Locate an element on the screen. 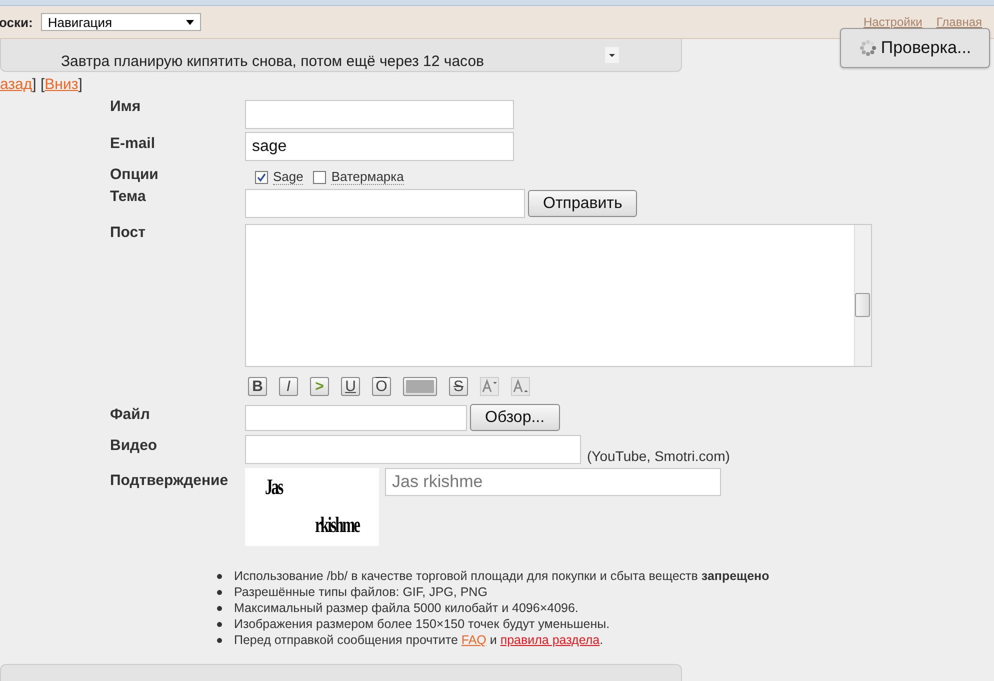 The height and width of the screenshot is (681, 994). subject-field is located at coordinates (385, 203).